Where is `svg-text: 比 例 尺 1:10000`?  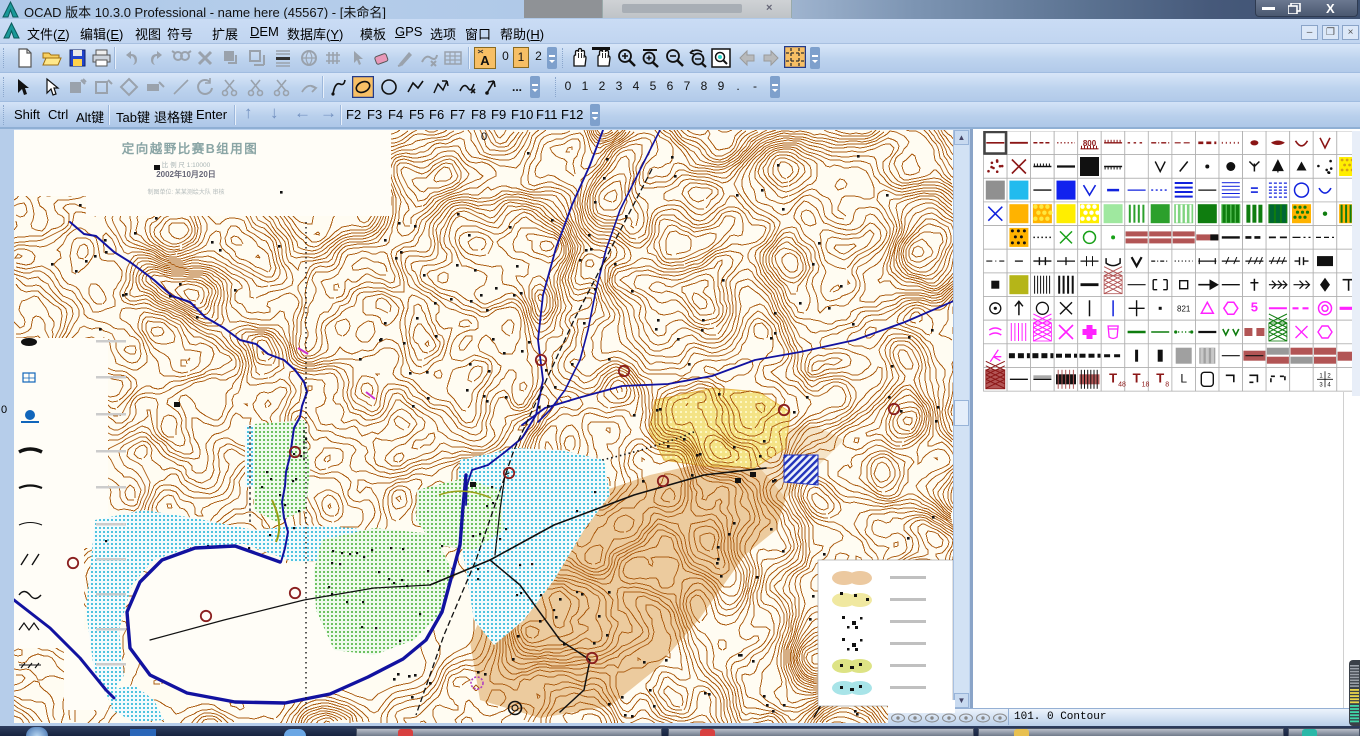
svg-text: 比 例 尺 1:10000 is located at coordinates (186, 164).